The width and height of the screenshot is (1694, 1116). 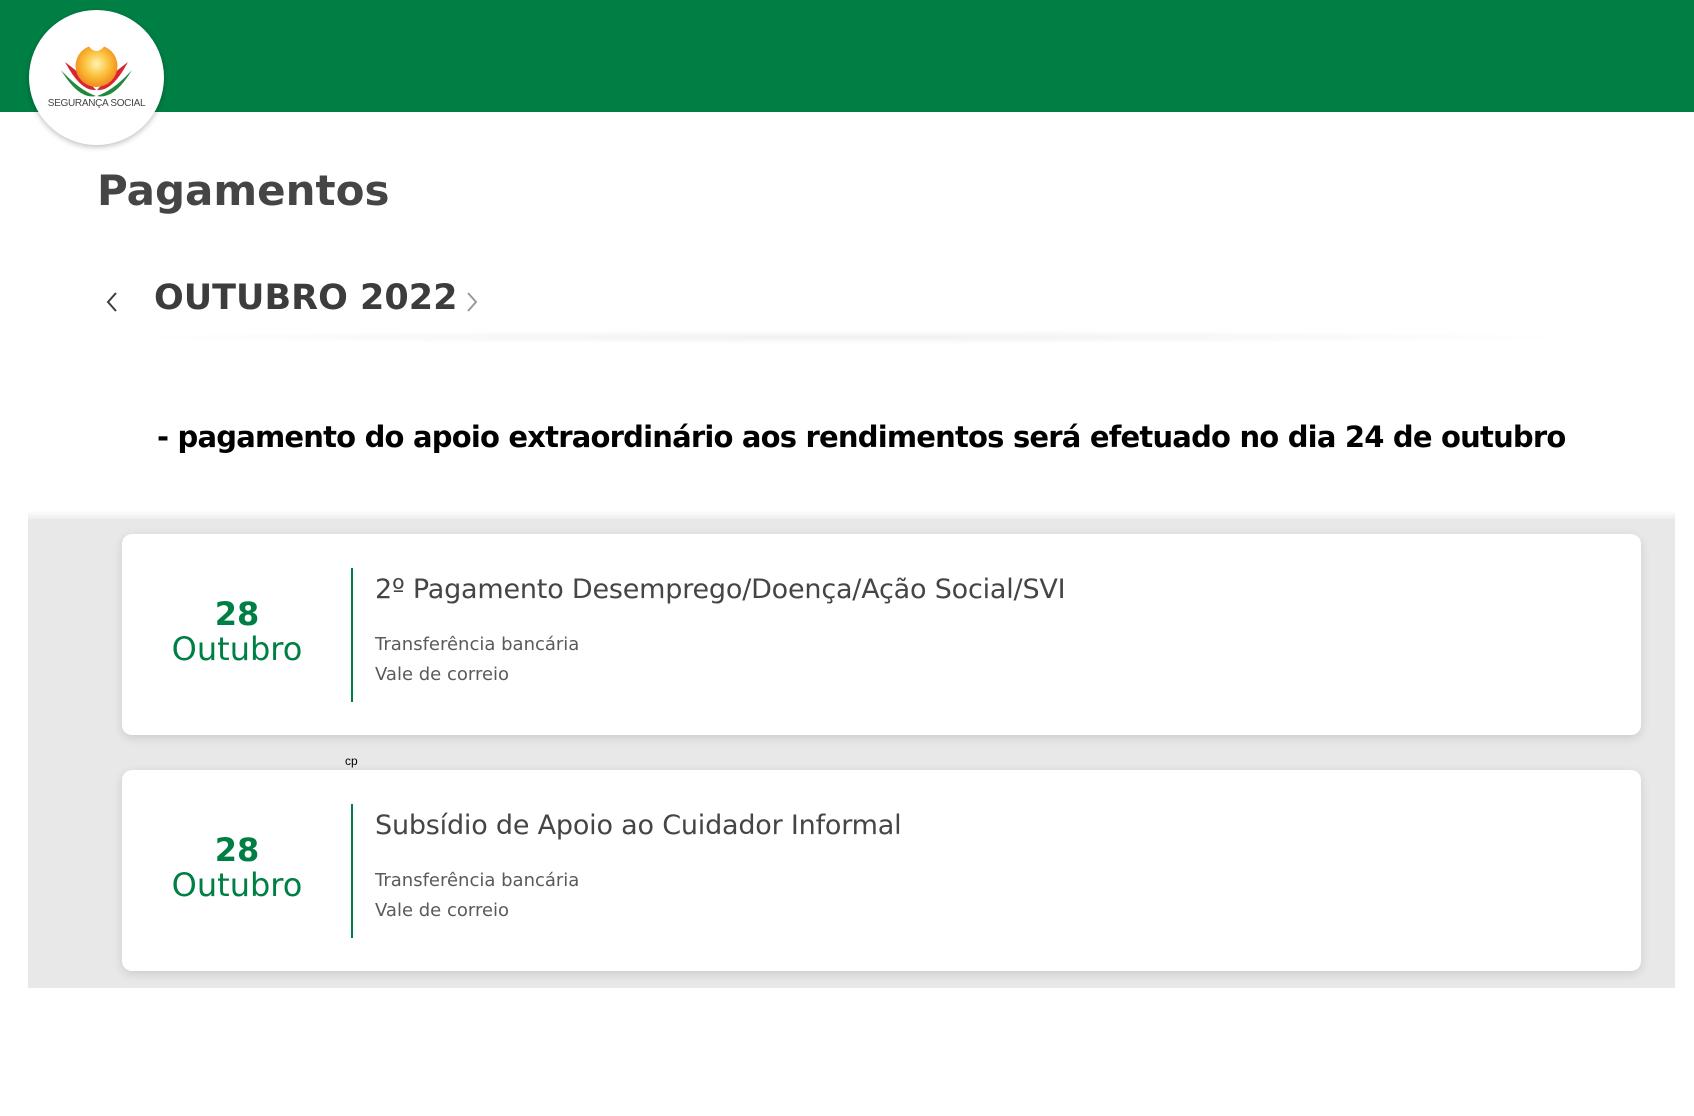 What do you see at coordinates (96, 70) in the screenshot?
I see `logo-emblem-icon` at bounding box center [96, 70].